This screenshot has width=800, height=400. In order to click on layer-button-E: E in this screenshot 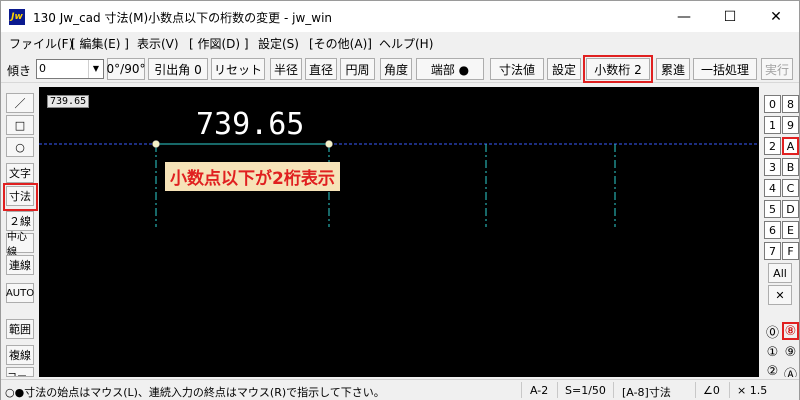, I will do `click(790, 230)`.